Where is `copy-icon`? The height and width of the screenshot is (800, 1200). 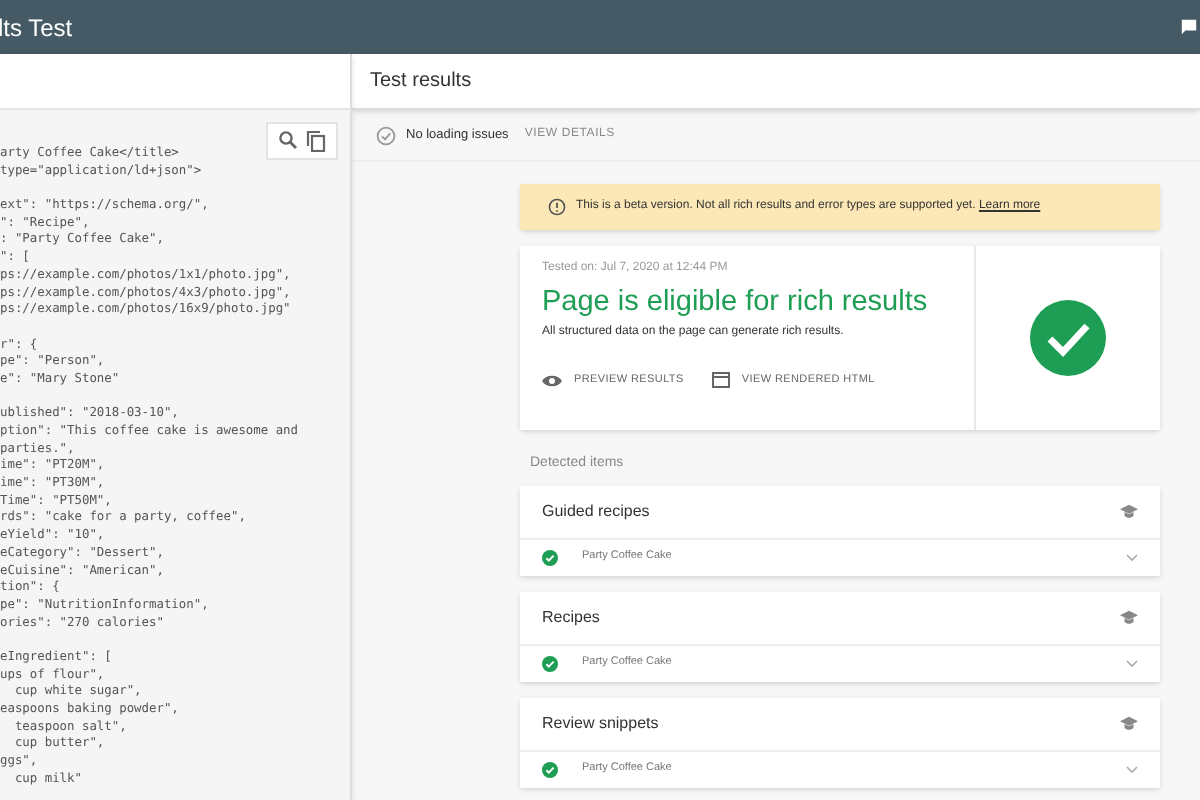
copy-icon is located at coordinates (316, 141).